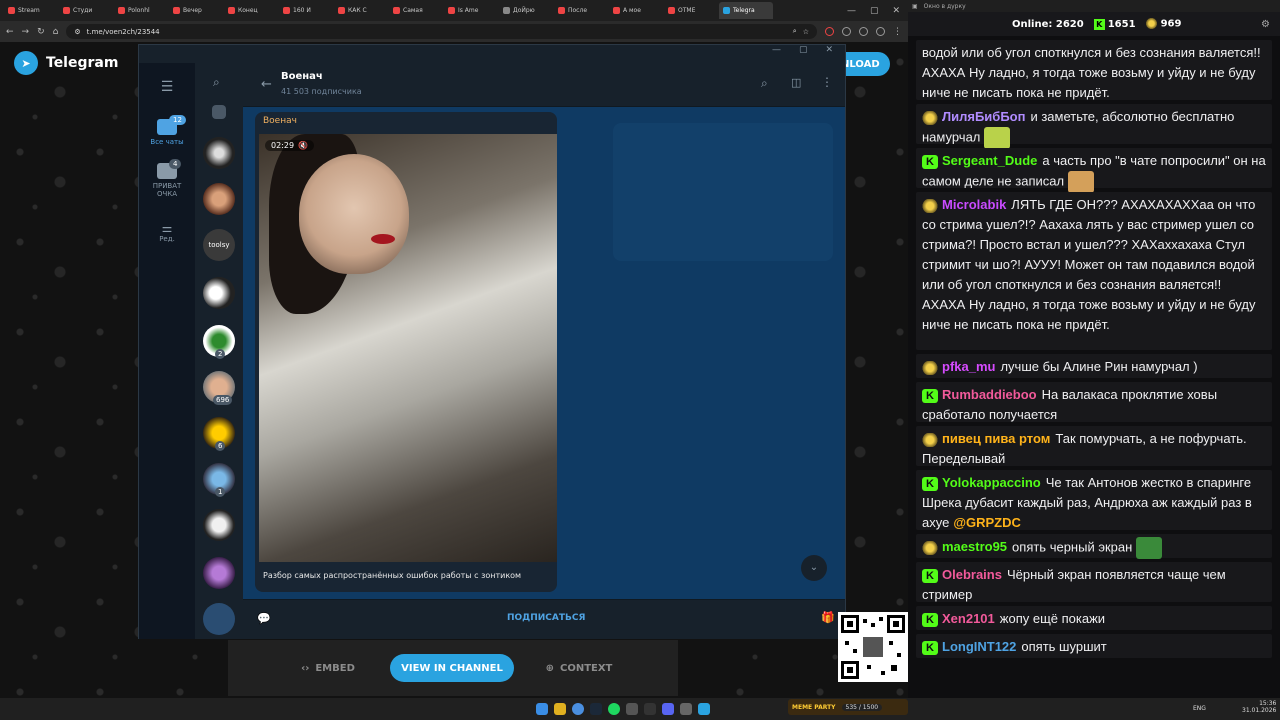 This screenshot has width=1280, height=720. I want to click on obs-icon, so click(650, 709).